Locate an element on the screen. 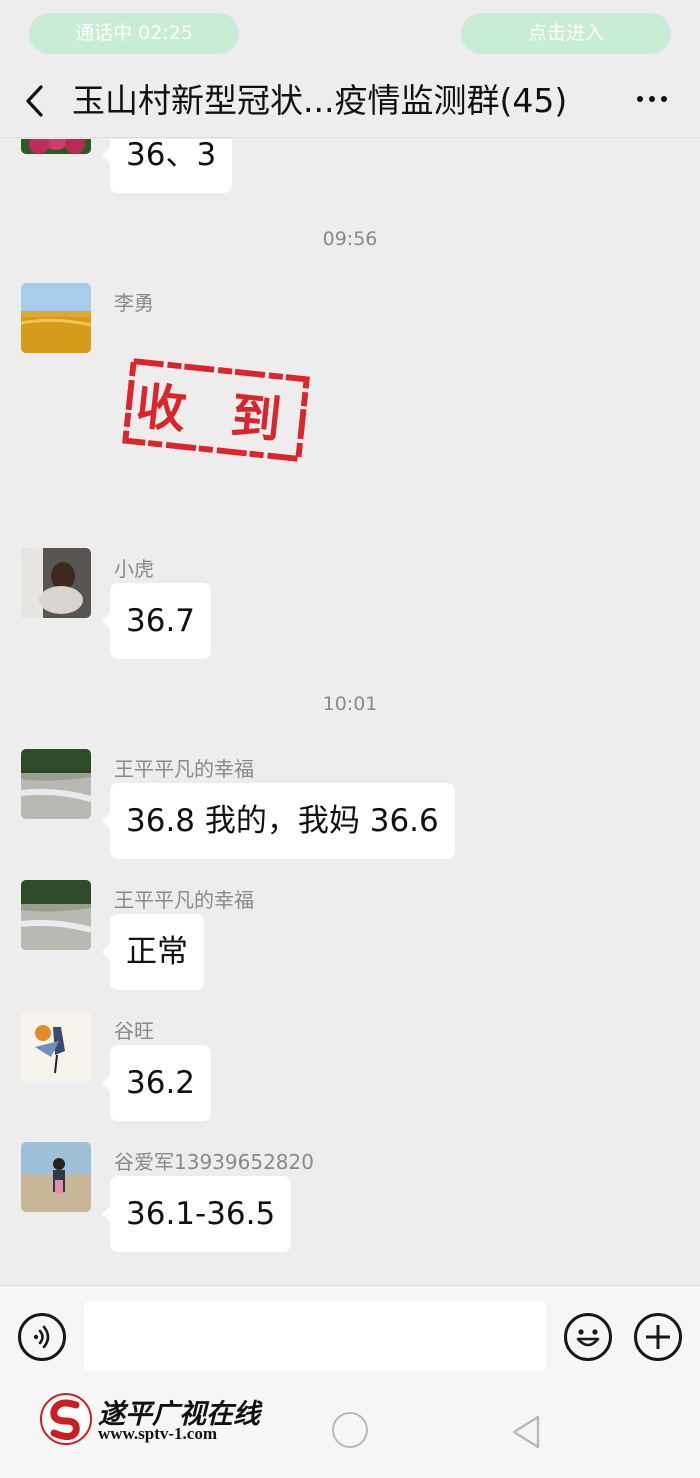  more-icon is located at coordinates (652, 99).